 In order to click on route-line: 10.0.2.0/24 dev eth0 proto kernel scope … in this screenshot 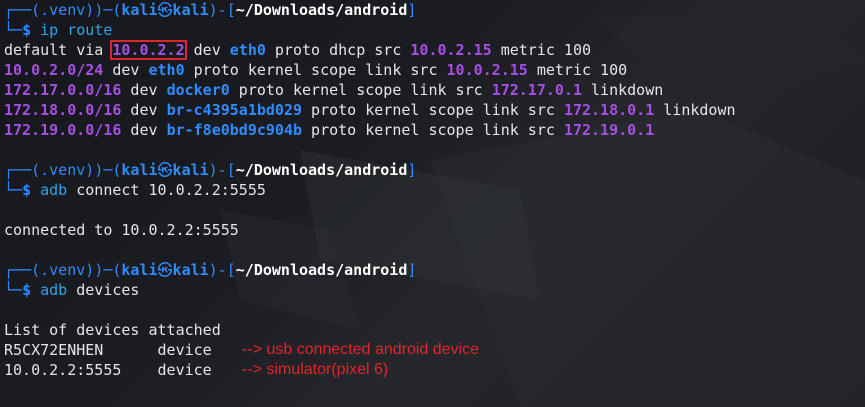, I will do `click(316, 70)`.